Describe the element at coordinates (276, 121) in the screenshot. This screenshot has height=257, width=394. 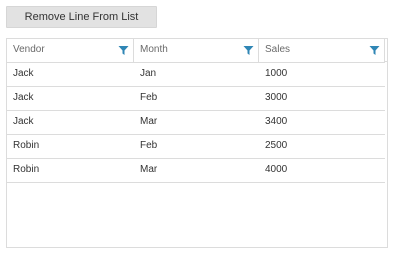
I see `cell-sales: 3400` at that location.